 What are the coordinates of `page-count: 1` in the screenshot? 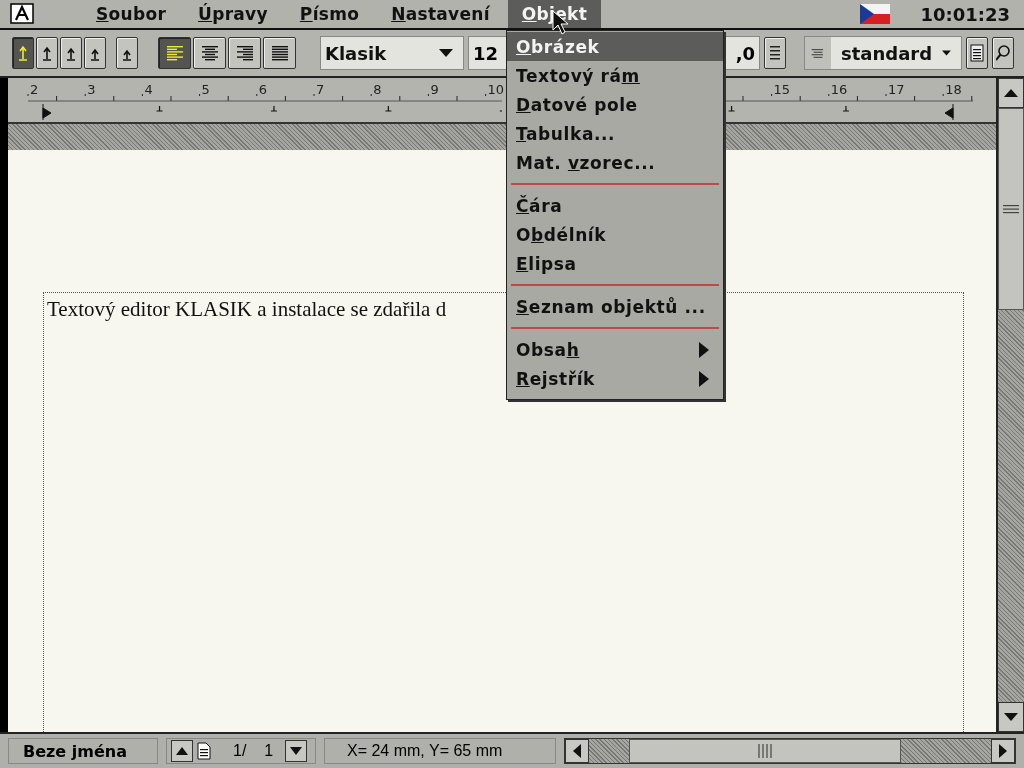 It's located at (269, 751).